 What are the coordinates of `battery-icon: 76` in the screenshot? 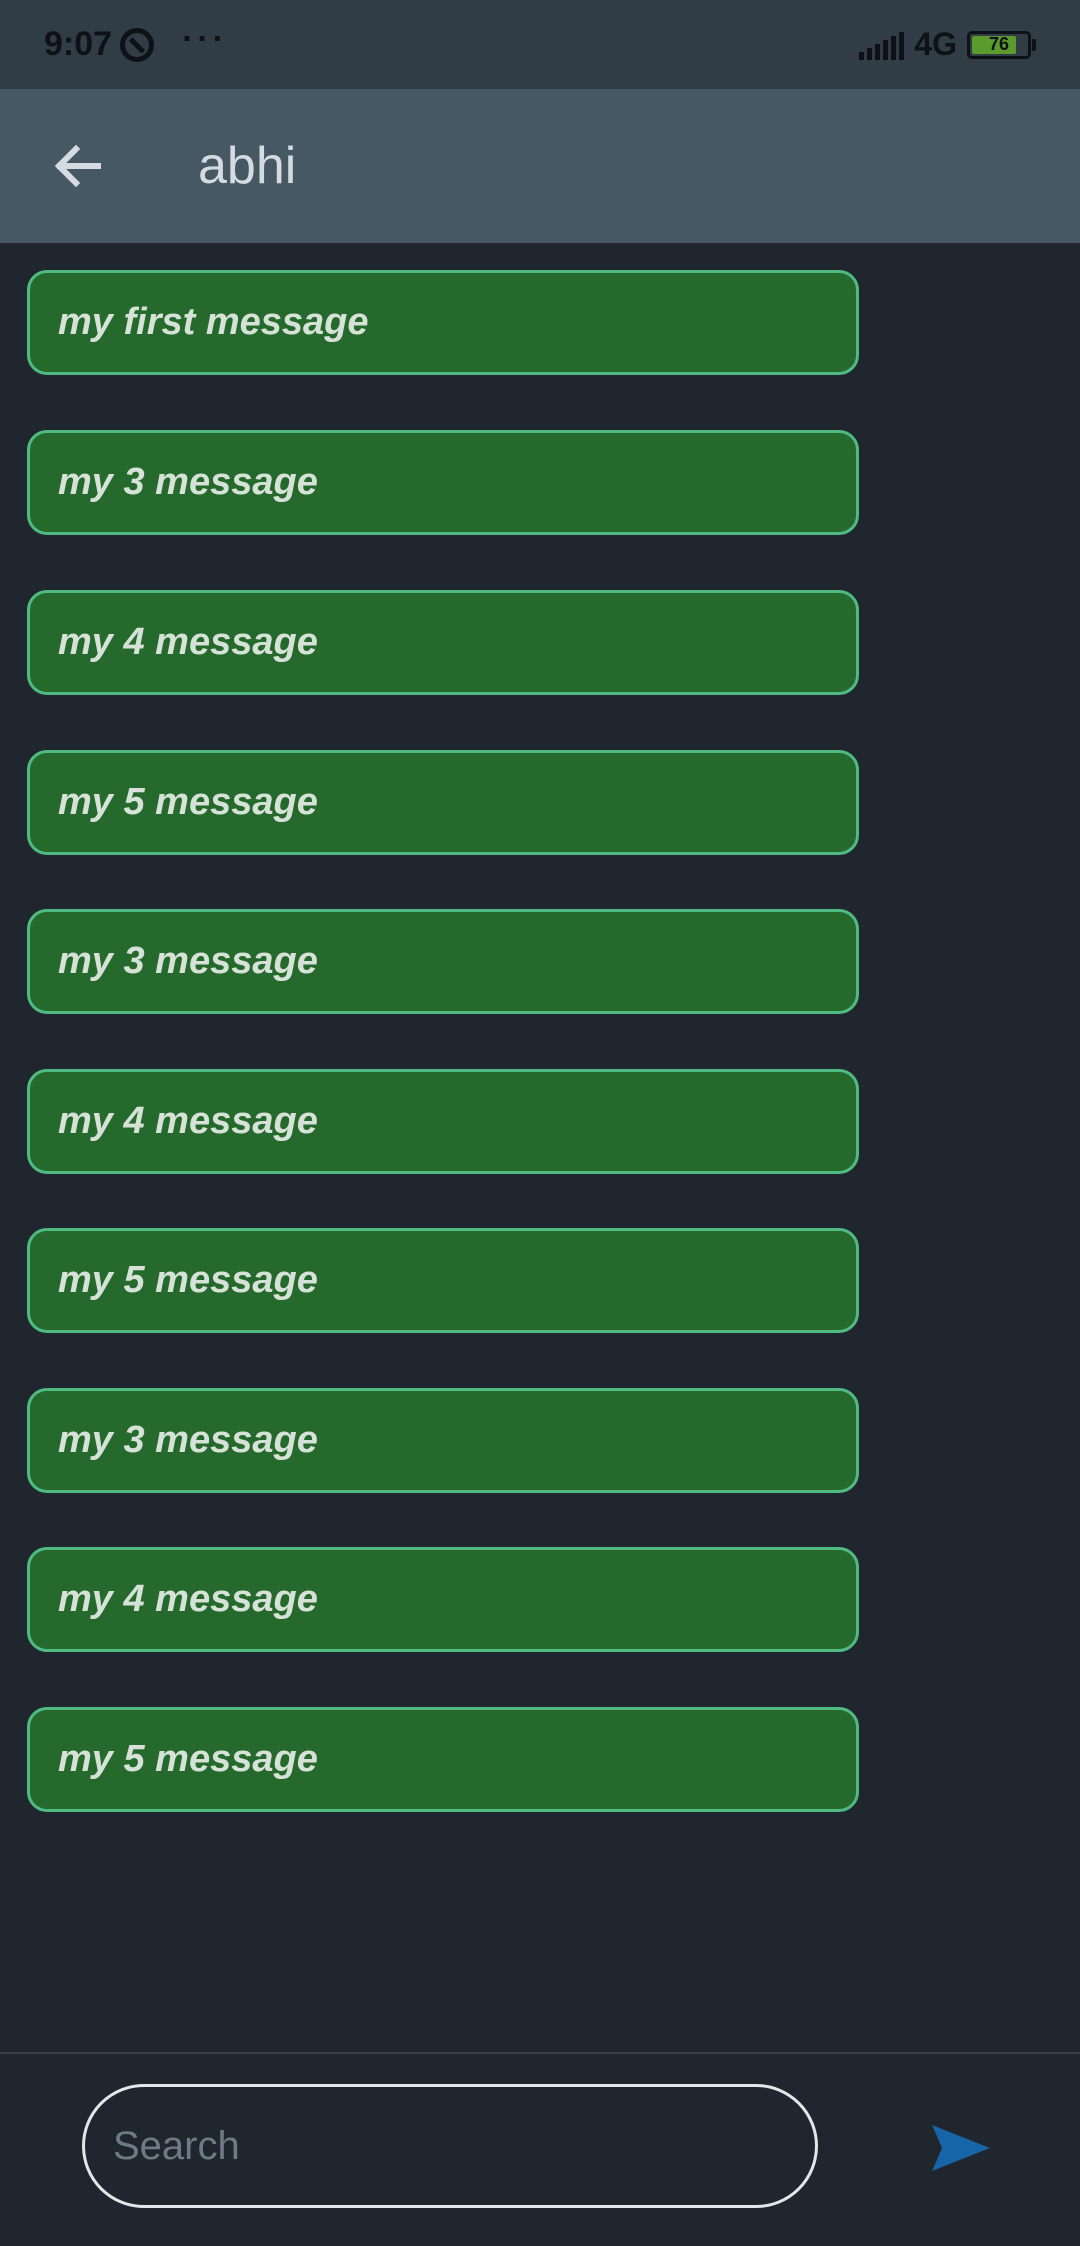 It's located at (999, 44).